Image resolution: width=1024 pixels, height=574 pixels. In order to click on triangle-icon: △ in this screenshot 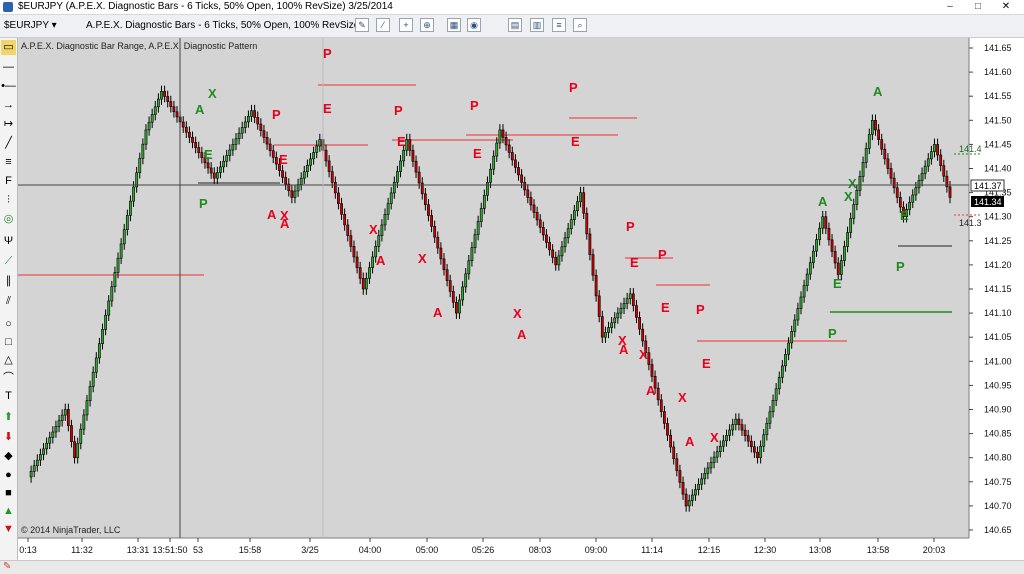, I will do `click(8, 360)`.